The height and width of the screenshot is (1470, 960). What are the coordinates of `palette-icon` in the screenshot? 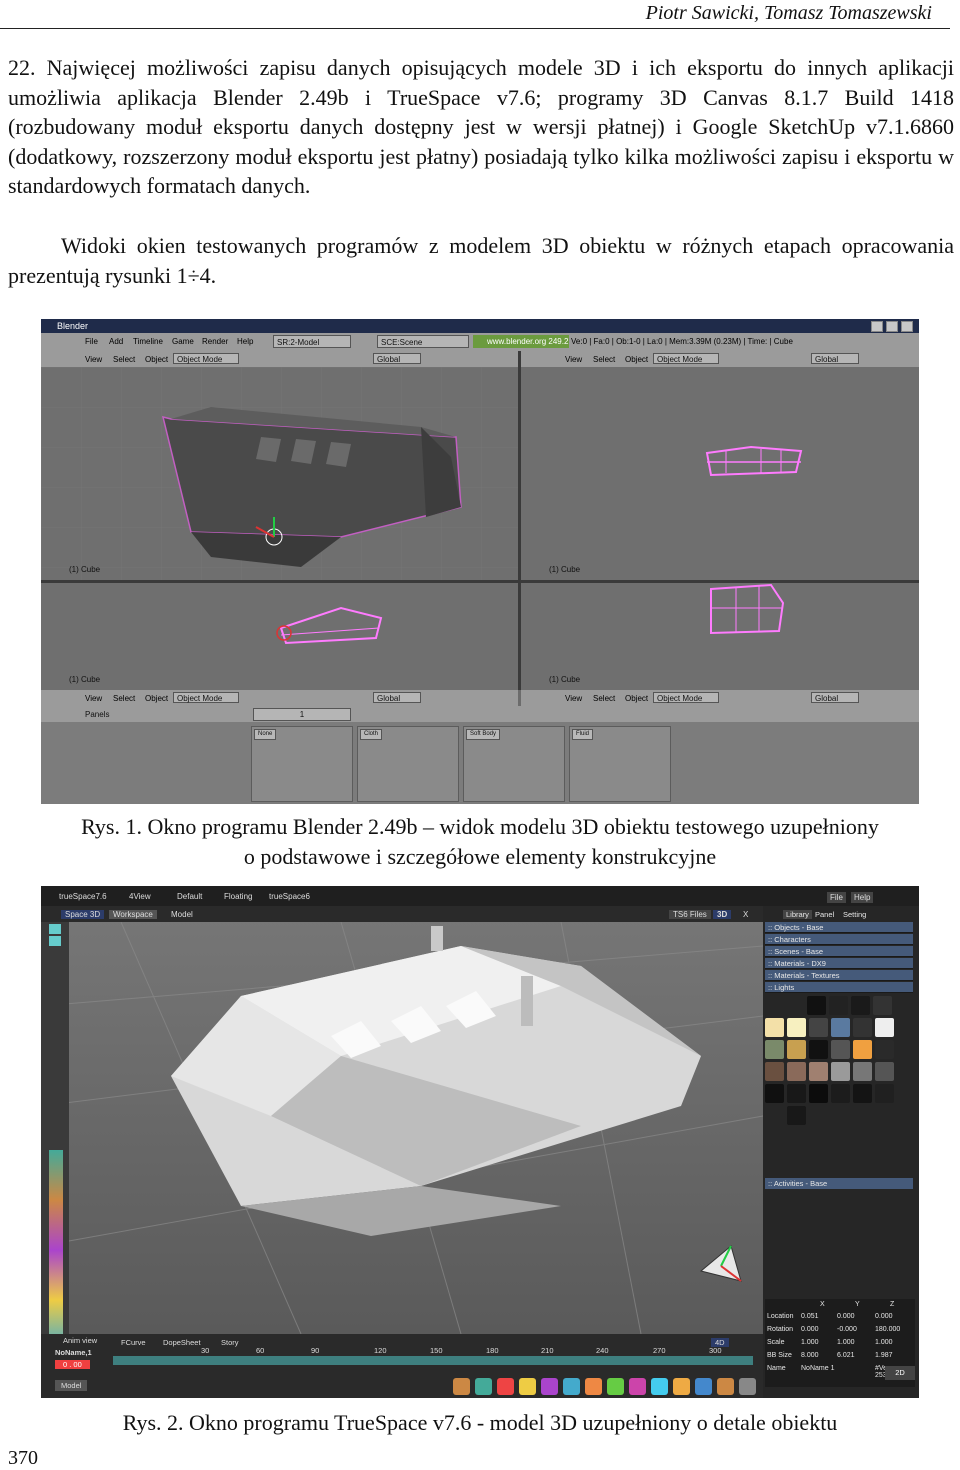 It's located at (55, 941).